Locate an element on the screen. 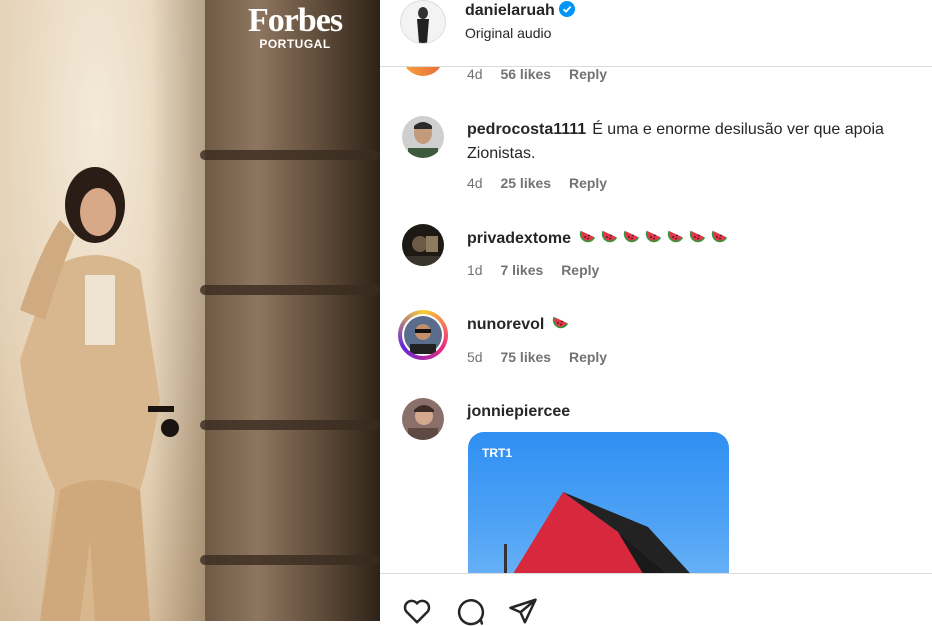 This screenshot has width=932, height=626. commenter-username: privadextome is located at coordinates (519, 238).